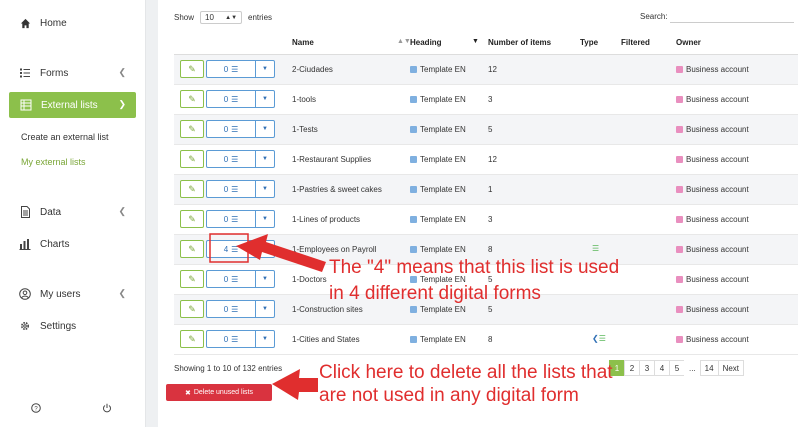  Describe the element at coordinates (466, 372) in the screenshot. I see `annotation-delete-line1: Click here to delete all the lists that` at that location.